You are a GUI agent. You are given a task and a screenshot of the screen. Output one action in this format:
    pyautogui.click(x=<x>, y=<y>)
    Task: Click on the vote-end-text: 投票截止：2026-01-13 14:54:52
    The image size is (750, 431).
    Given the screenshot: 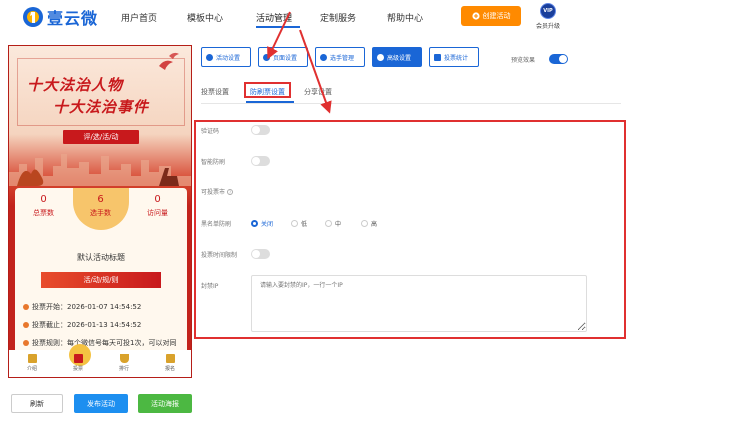 What is the action you would take?
    pyautogui.click(x=87, y=325)
    